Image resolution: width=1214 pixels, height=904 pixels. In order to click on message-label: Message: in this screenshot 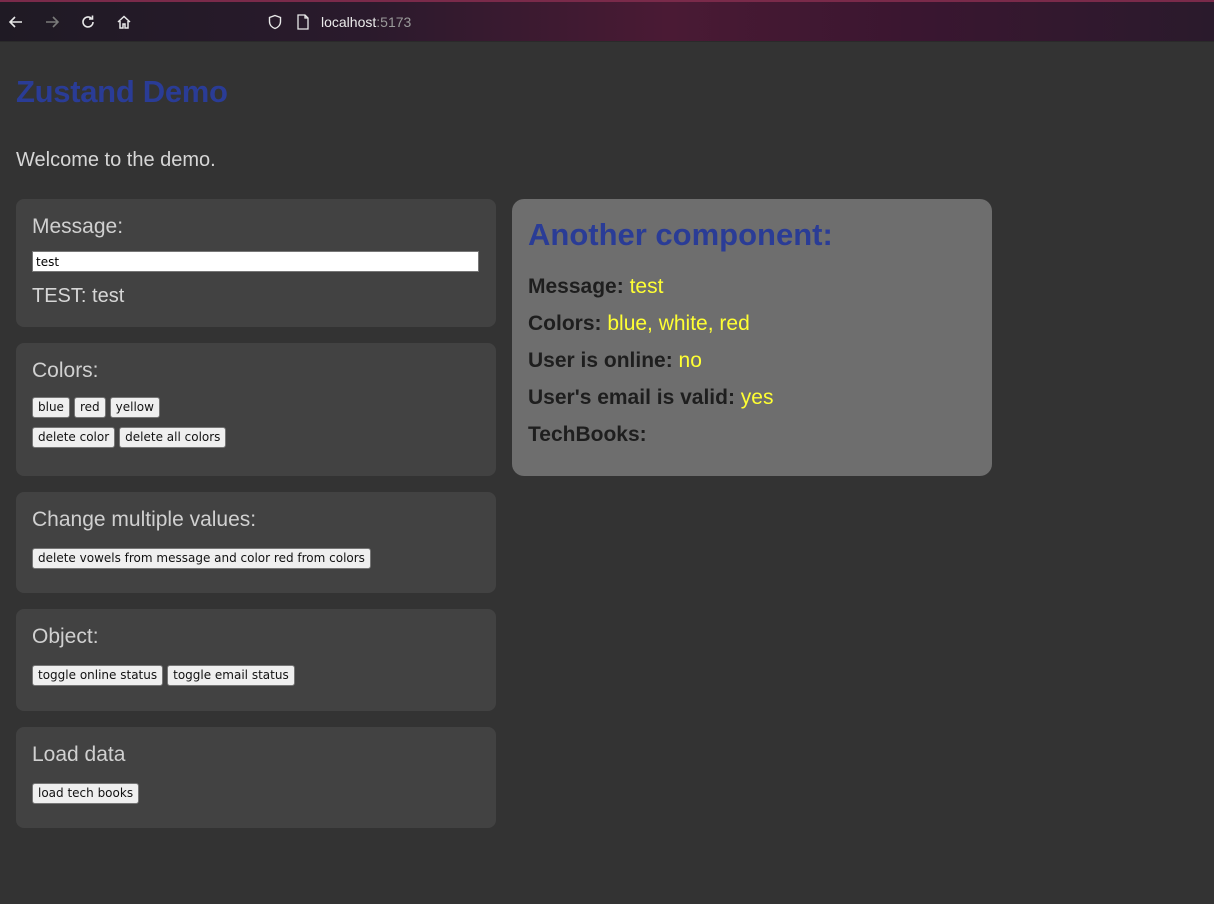, I will do `click(576, 286)`.